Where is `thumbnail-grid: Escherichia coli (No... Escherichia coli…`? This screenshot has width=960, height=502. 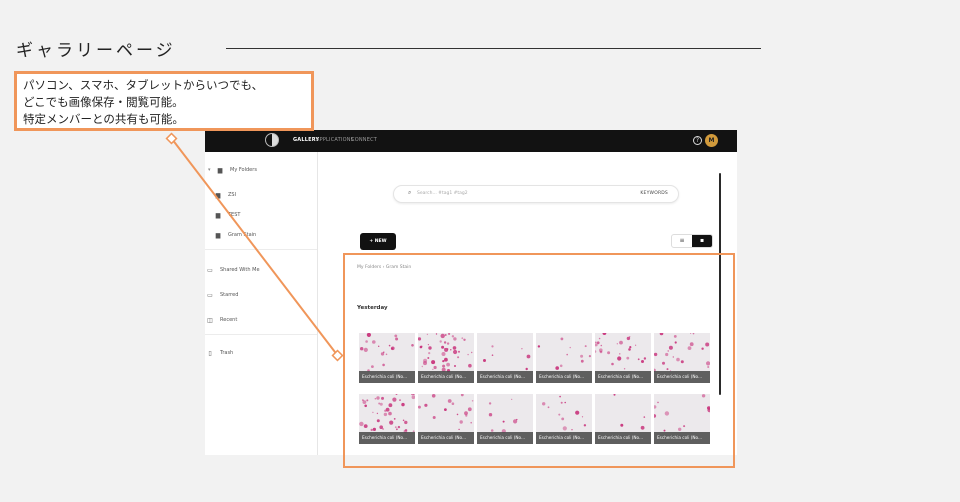 thumbnail-grid: Escherichia coli (No... Escherichia coli… is located at coordinates (535, 388).